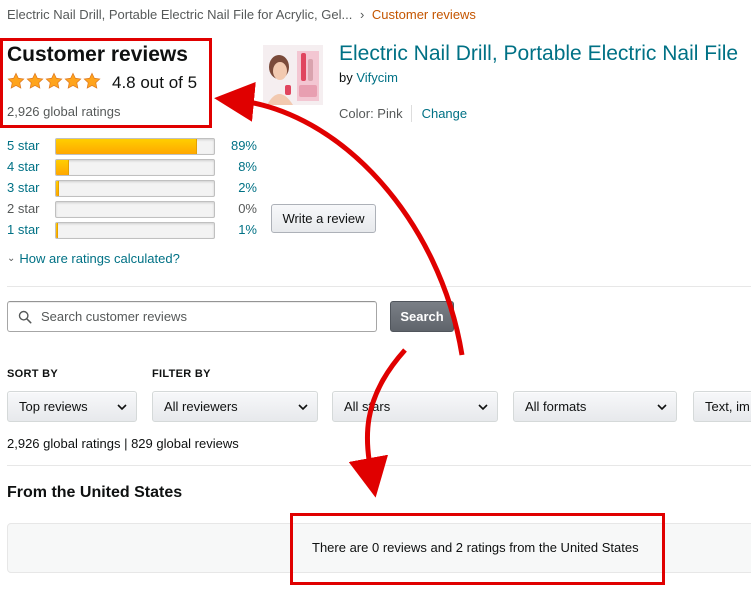 The image size is (751, 598). I want to click on color-selection: Color: Pink Change, so click(403, 113).